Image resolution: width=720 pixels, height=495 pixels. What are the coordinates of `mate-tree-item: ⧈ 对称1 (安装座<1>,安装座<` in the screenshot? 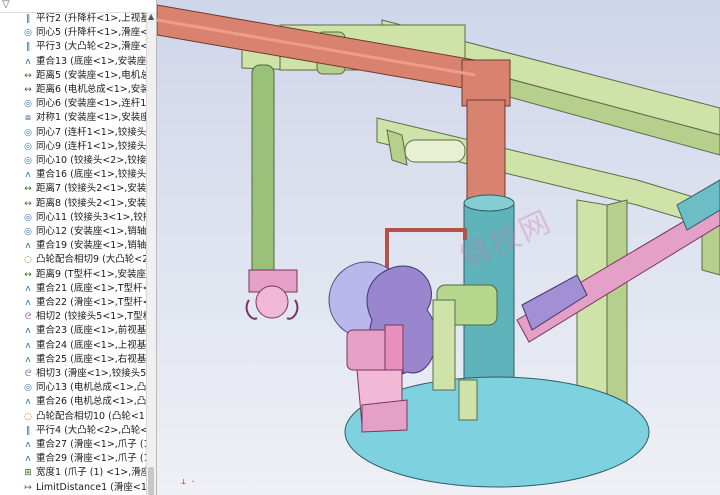 It's located at (73, 118).